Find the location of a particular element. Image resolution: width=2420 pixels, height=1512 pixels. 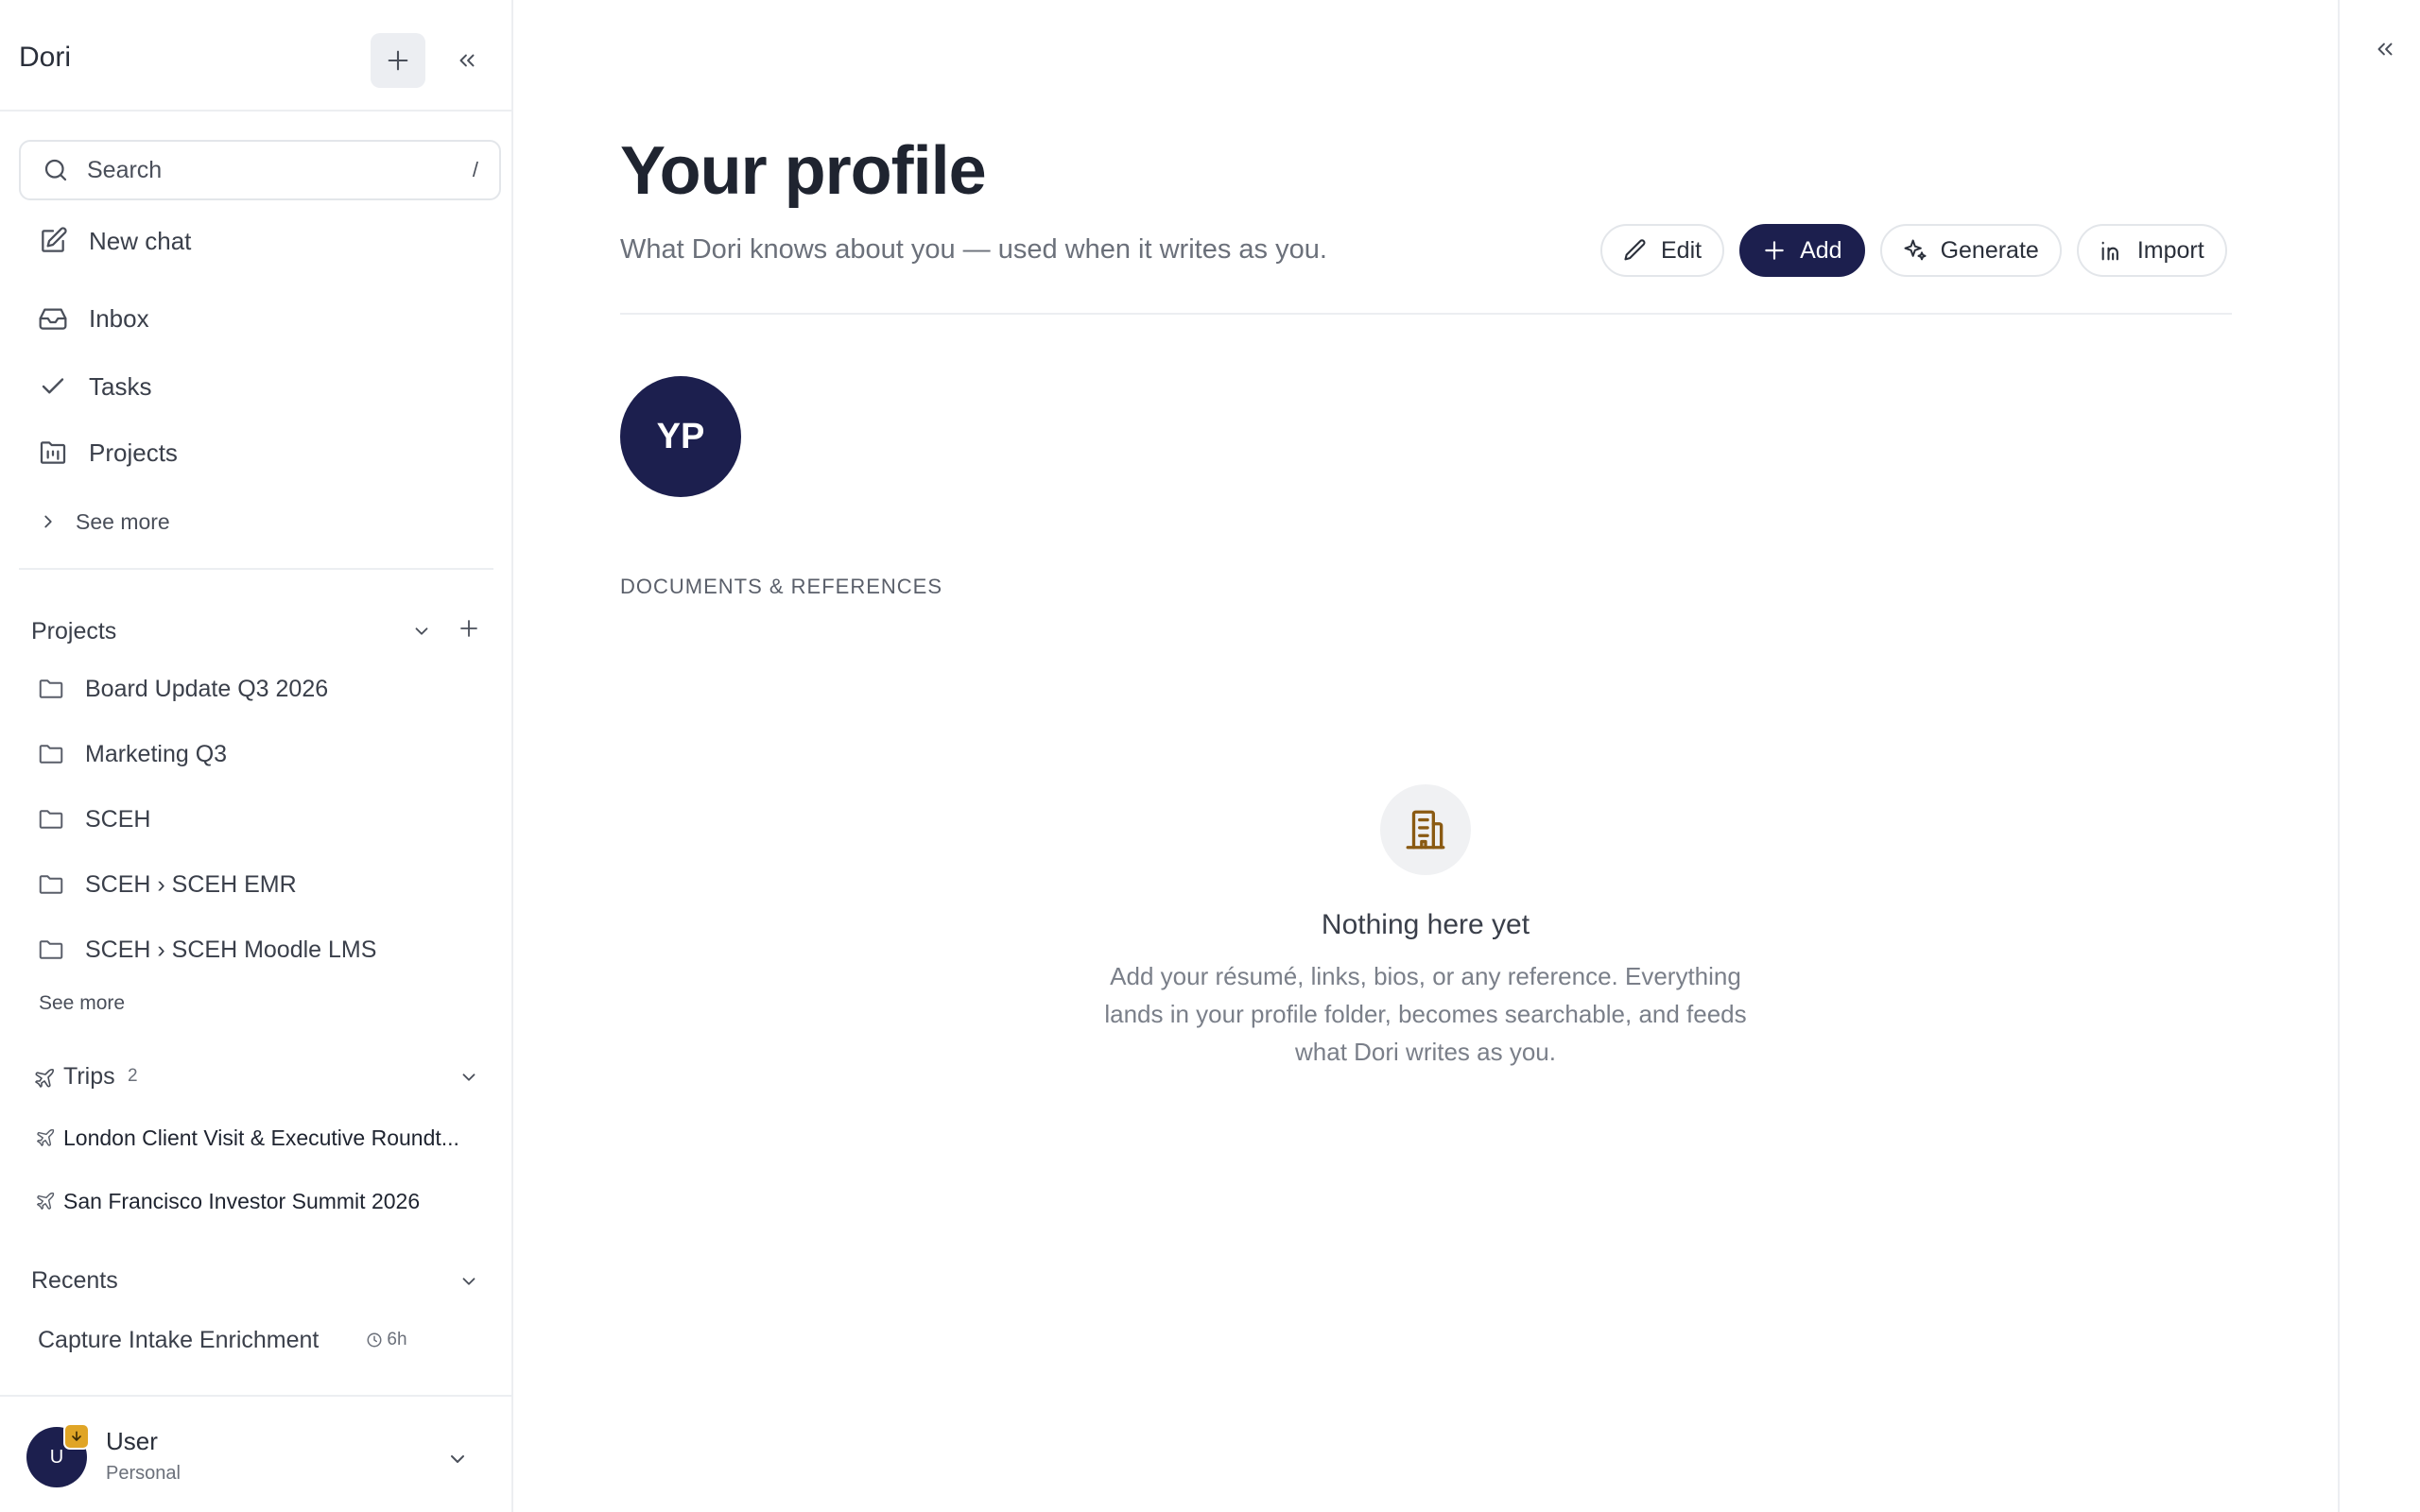

sparkles-icon is located at coordinates (1915, 250).